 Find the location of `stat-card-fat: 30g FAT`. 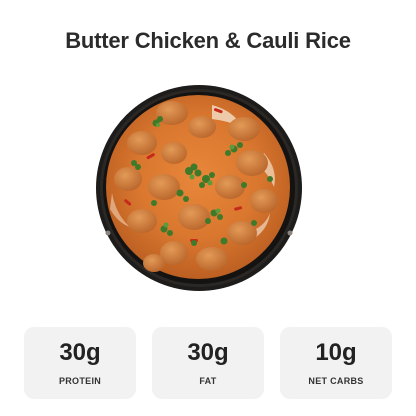

stat-card-fat: 30g FAT is located at coordinates (208, 363).